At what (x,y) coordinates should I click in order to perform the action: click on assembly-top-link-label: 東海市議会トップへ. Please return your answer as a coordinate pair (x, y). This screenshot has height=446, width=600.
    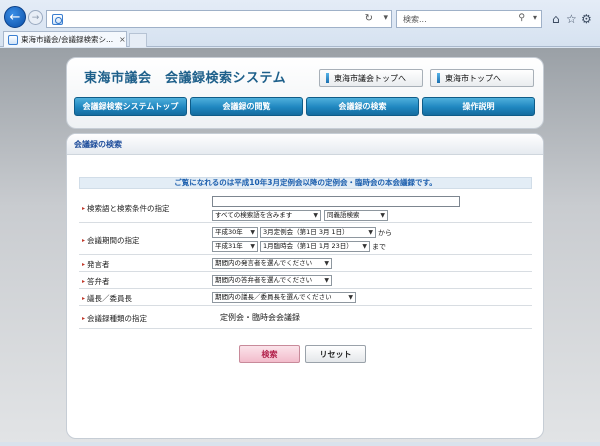
    Looking at the image, I should click on (370, 78).